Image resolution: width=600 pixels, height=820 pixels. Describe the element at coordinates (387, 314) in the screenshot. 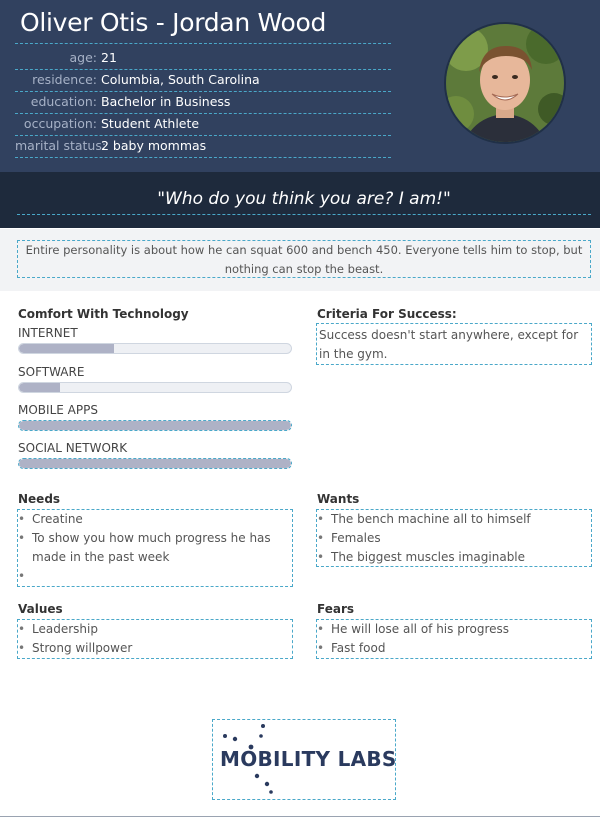

I see `criteria-title: Criteria For Success:` at that location.